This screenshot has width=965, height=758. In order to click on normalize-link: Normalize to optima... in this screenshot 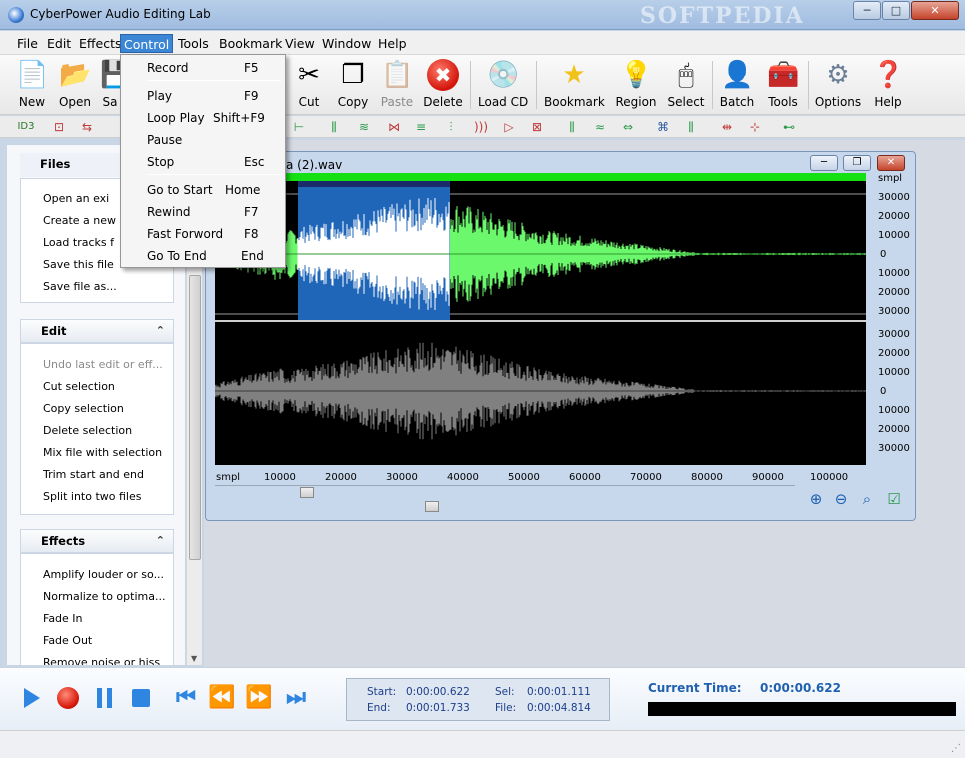, I will do `click(108, 596)`.